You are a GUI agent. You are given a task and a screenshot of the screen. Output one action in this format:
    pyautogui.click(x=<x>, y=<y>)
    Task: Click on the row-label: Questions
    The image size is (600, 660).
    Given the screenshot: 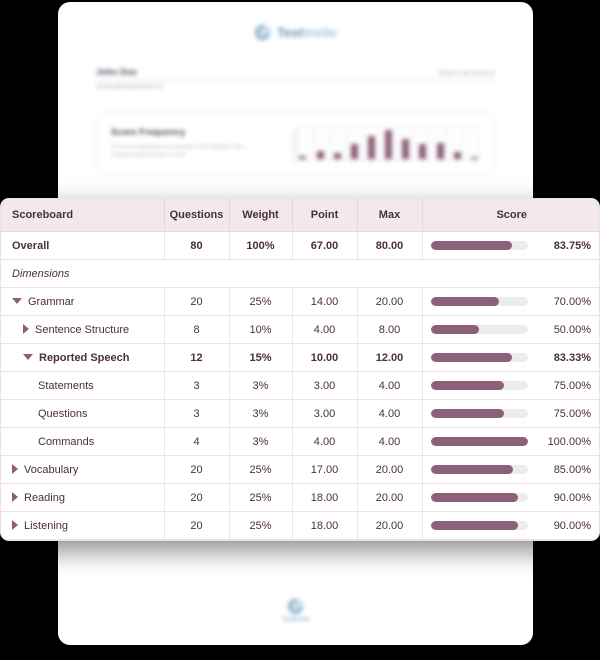 What is the action you would take?
    pyautogui.click(x=63, y=413)
    